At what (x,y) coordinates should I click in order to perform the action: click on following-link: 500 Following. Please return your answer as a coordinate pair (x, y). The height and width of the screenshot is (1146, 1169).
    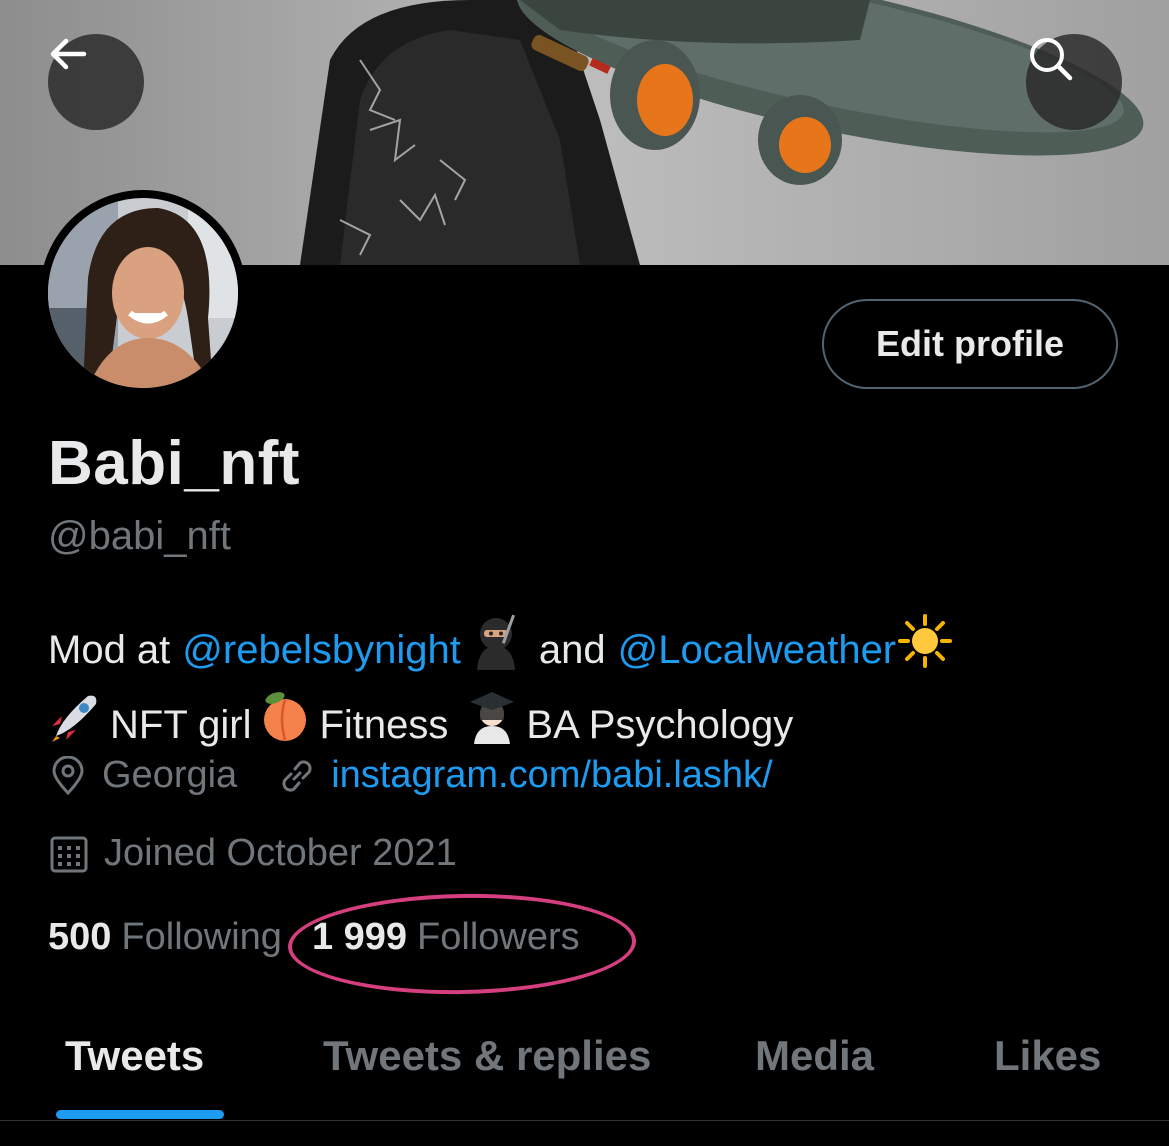
    Looking at the image, I should click on (165, 937).